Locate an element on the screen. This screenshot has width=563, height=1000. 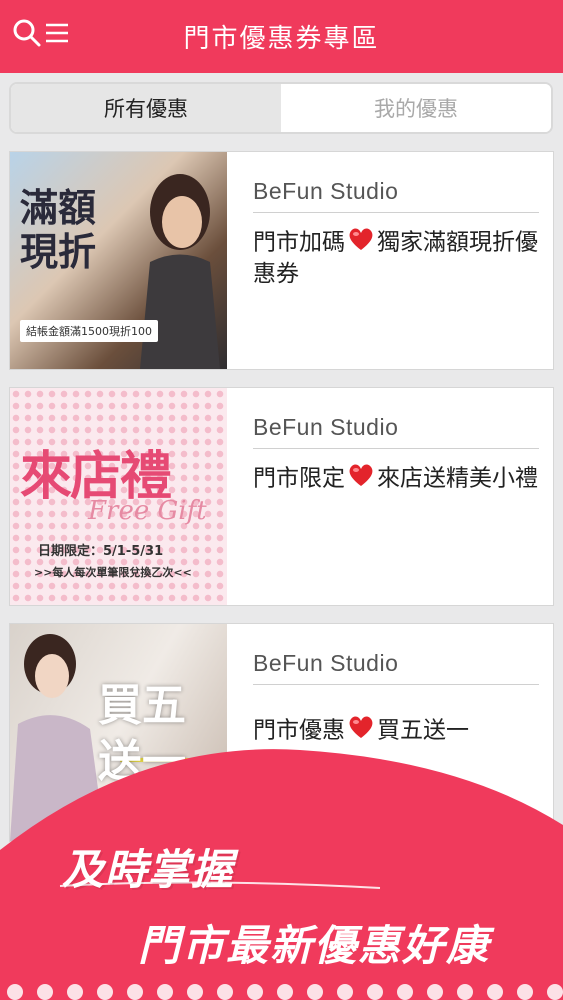
header-icons is located at coordinates (41, 35).